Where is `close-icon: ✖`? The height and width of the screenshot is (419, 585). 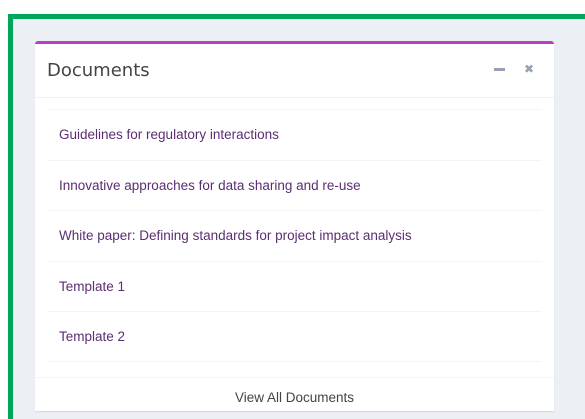
close-icon: ✖ is located at coordinates (529, 69).